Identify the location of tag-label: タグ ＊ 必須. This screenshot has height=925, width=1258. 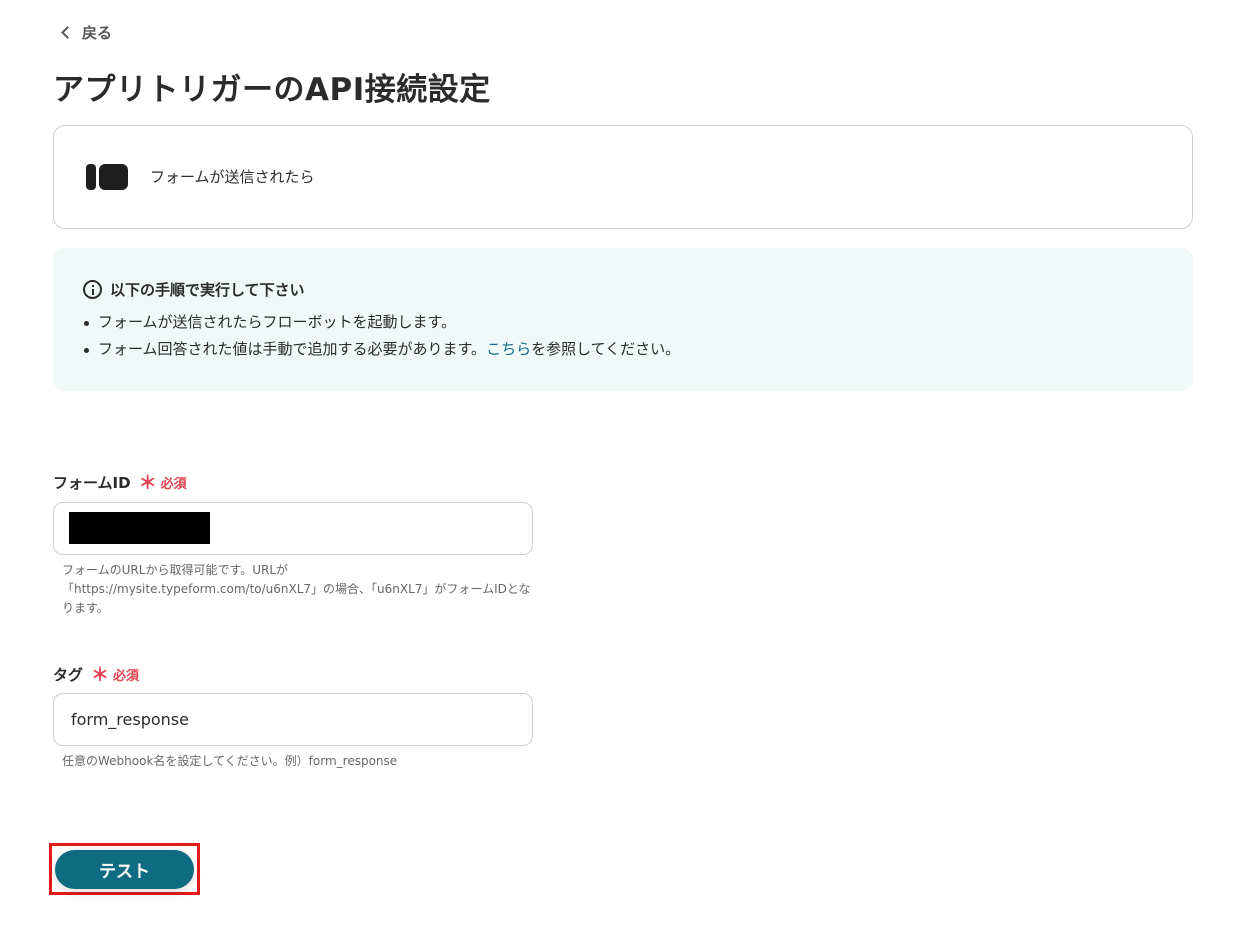
(96, 674).